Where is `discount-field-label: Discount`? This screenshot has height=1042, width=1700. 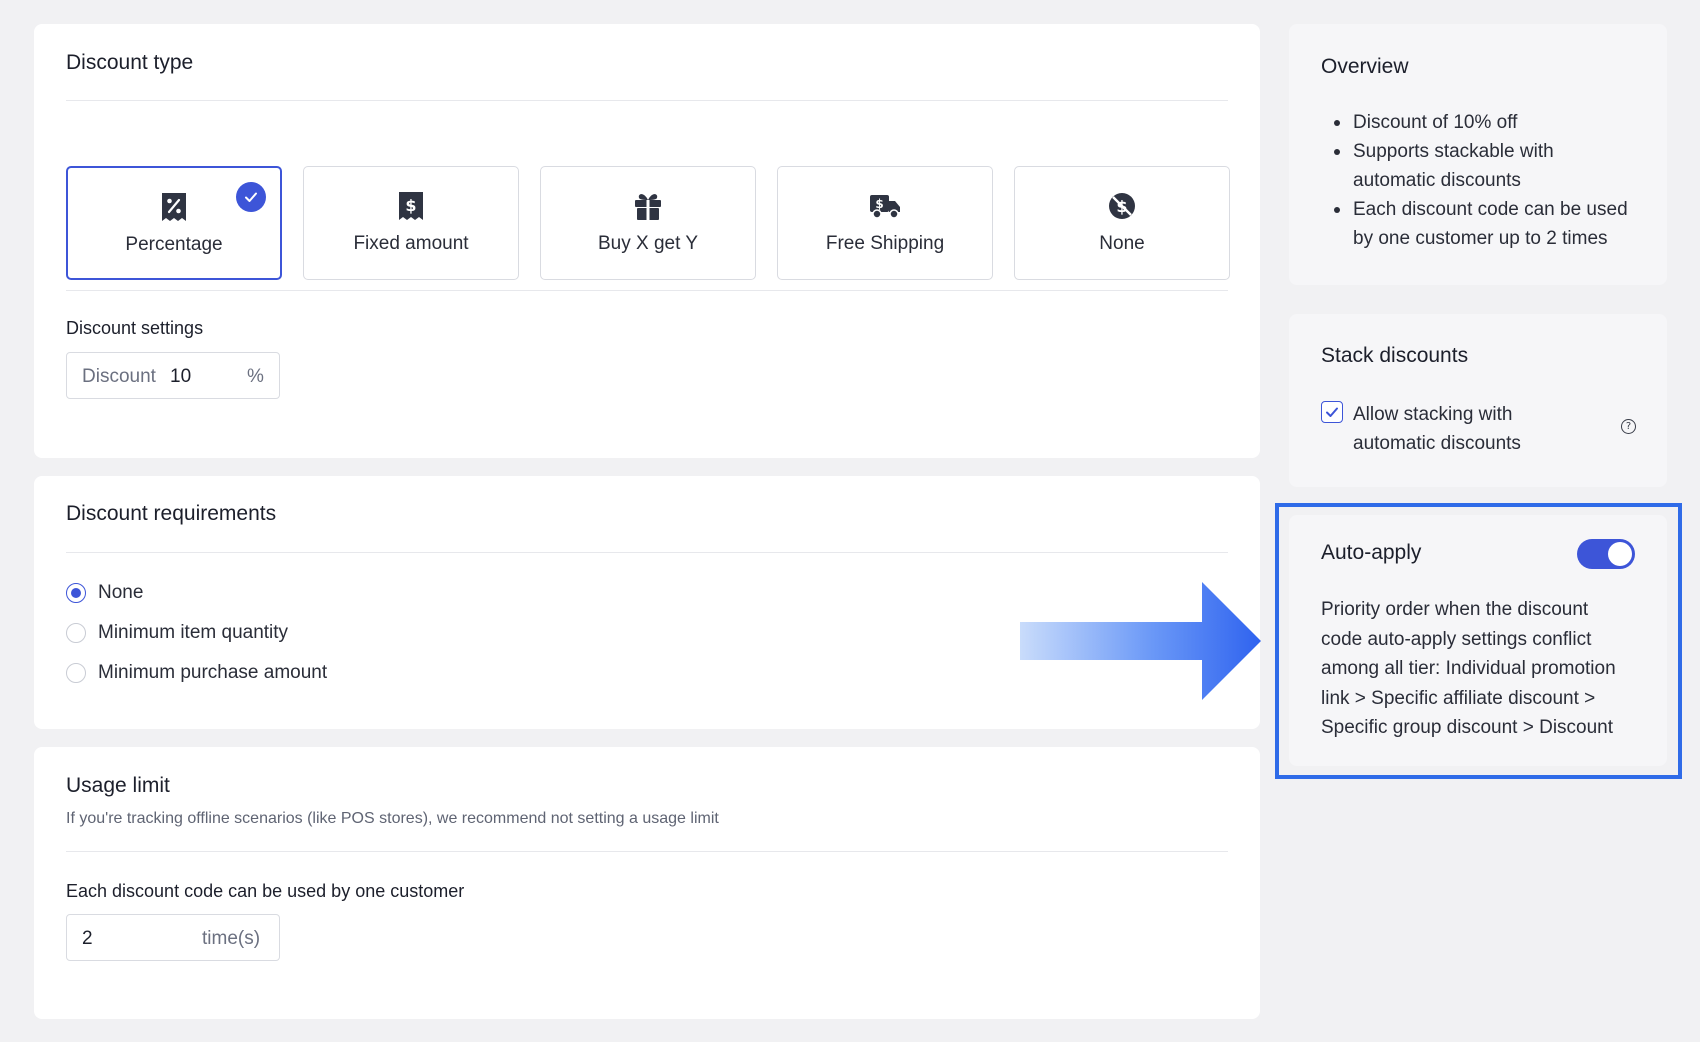 discount-field-label: Discount is located at coordinates (119, 376).